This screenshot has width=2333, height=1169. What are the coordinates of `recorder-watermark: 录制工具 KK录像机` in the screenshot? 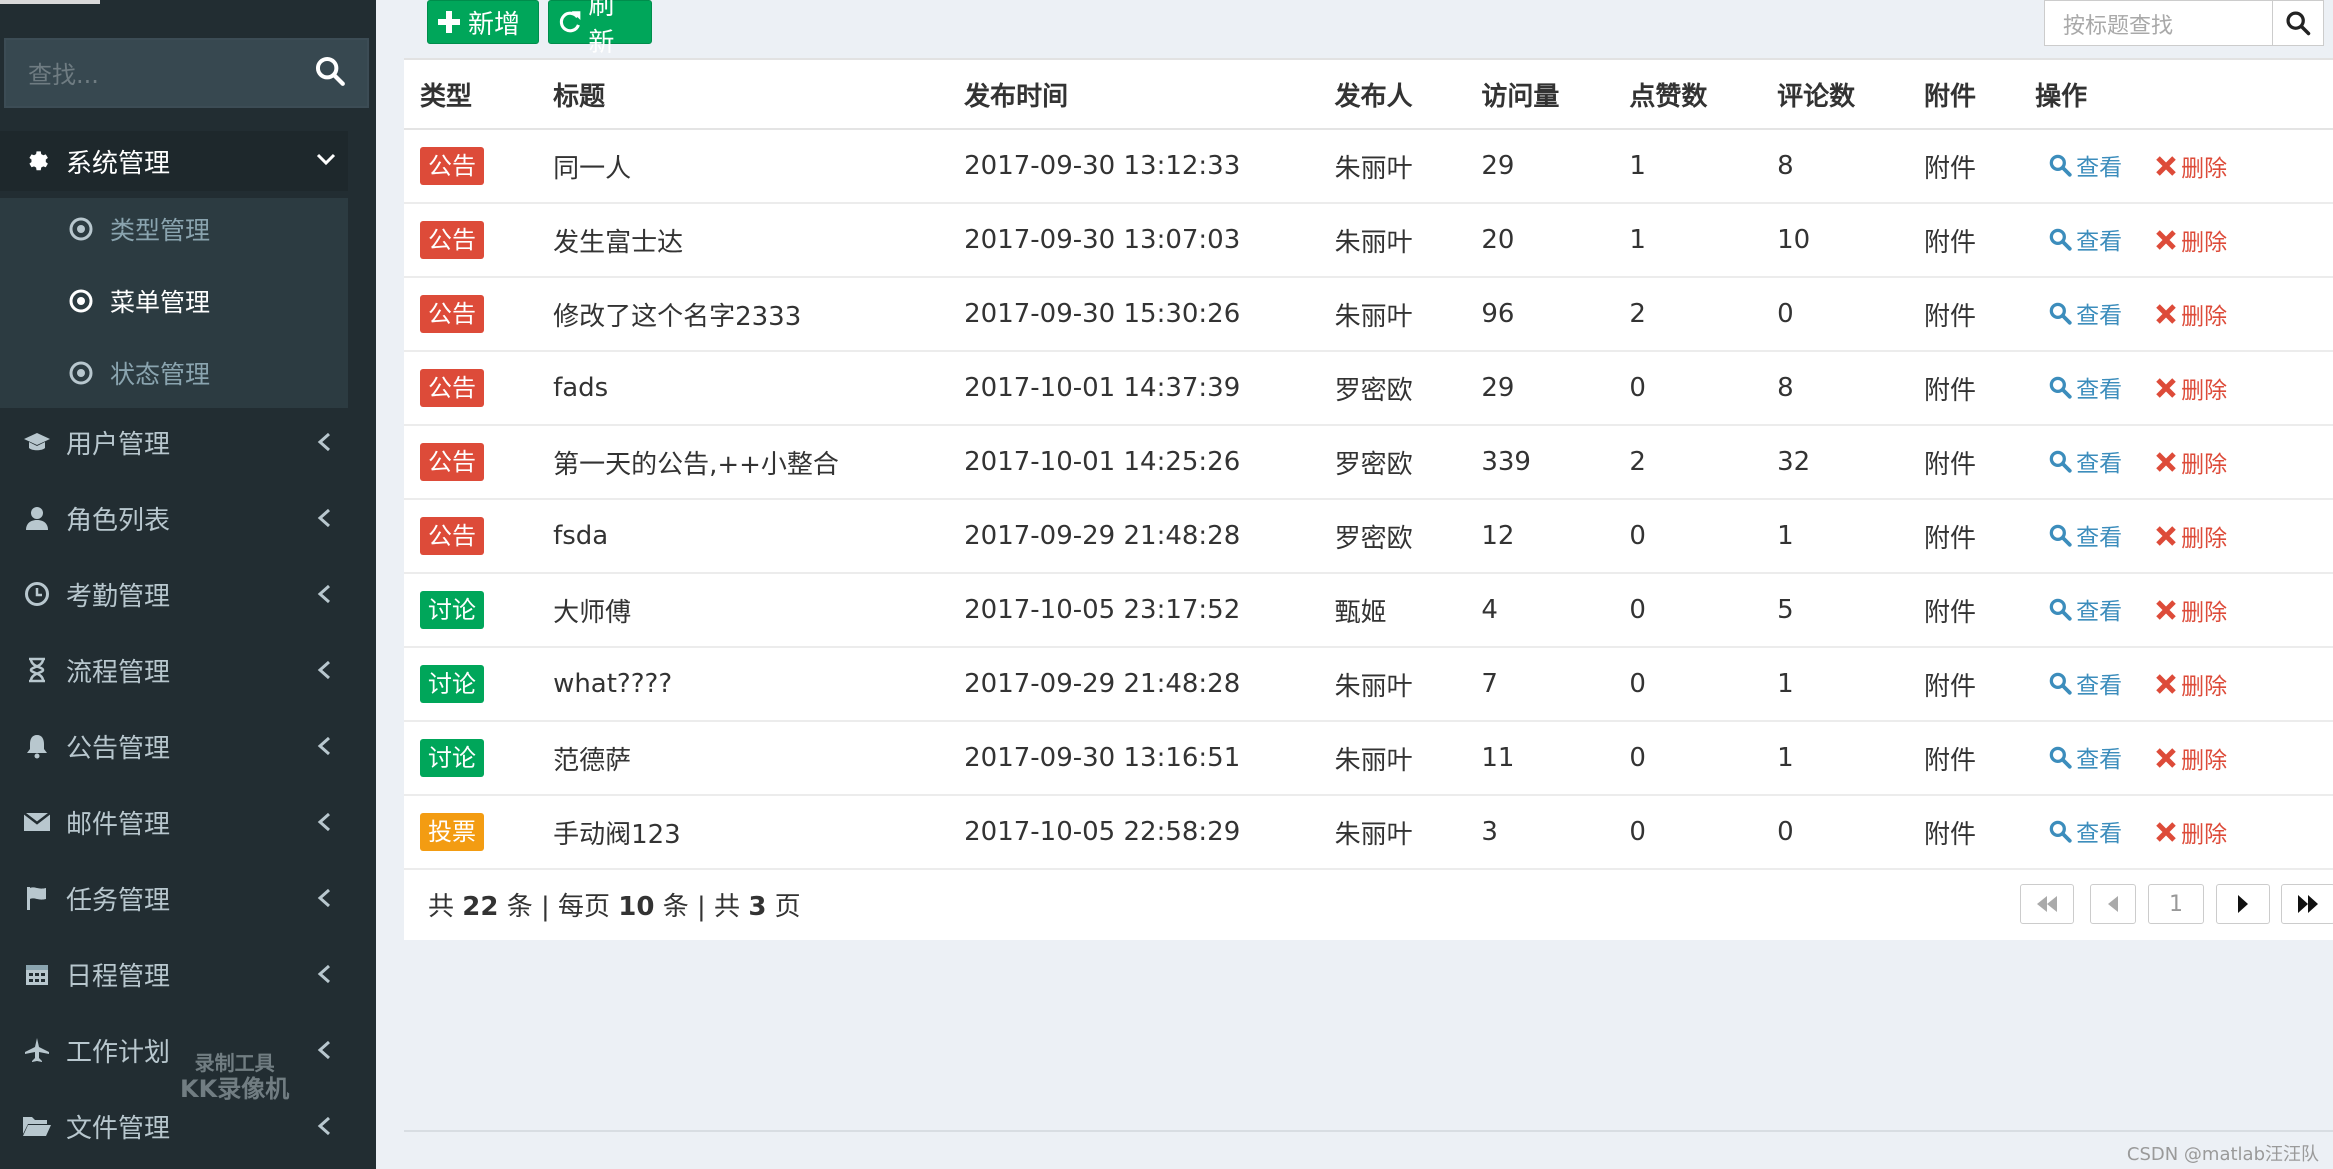 It's located at (234, 1076).